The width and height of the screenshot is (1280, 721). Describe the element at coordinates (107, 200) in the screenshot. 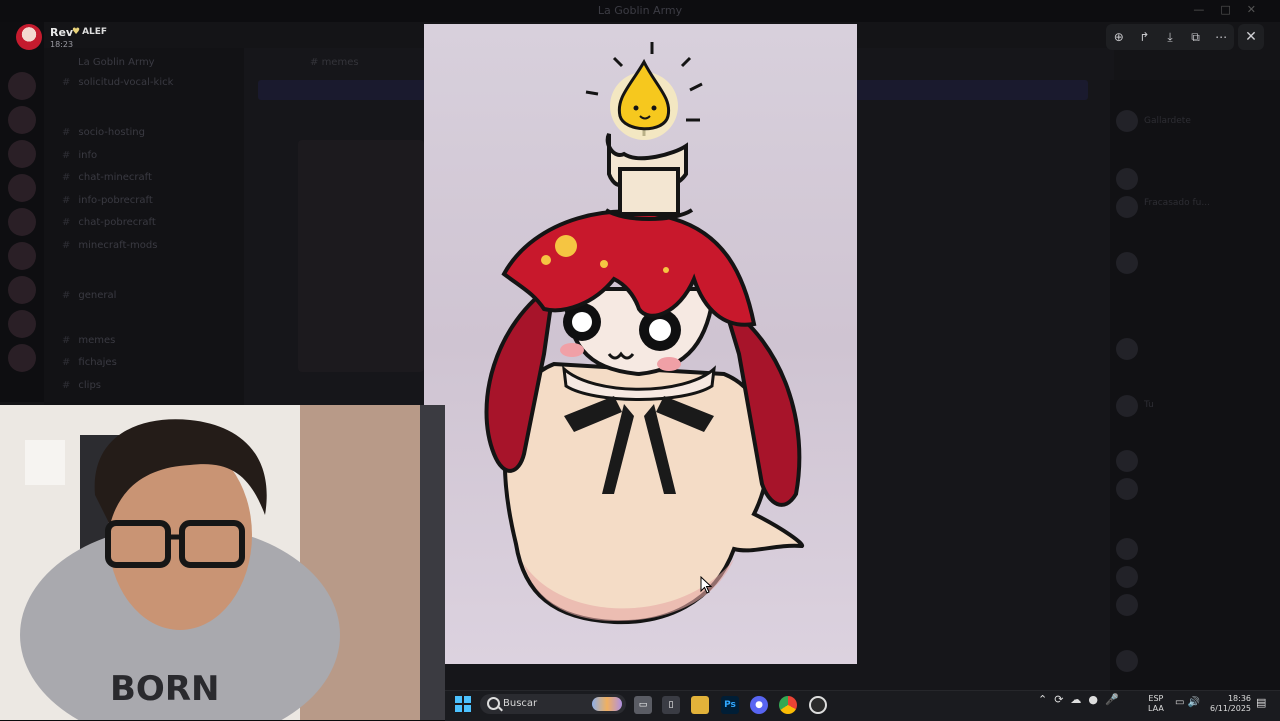

I see `channel-item: # info-pobrecraft` at that location.